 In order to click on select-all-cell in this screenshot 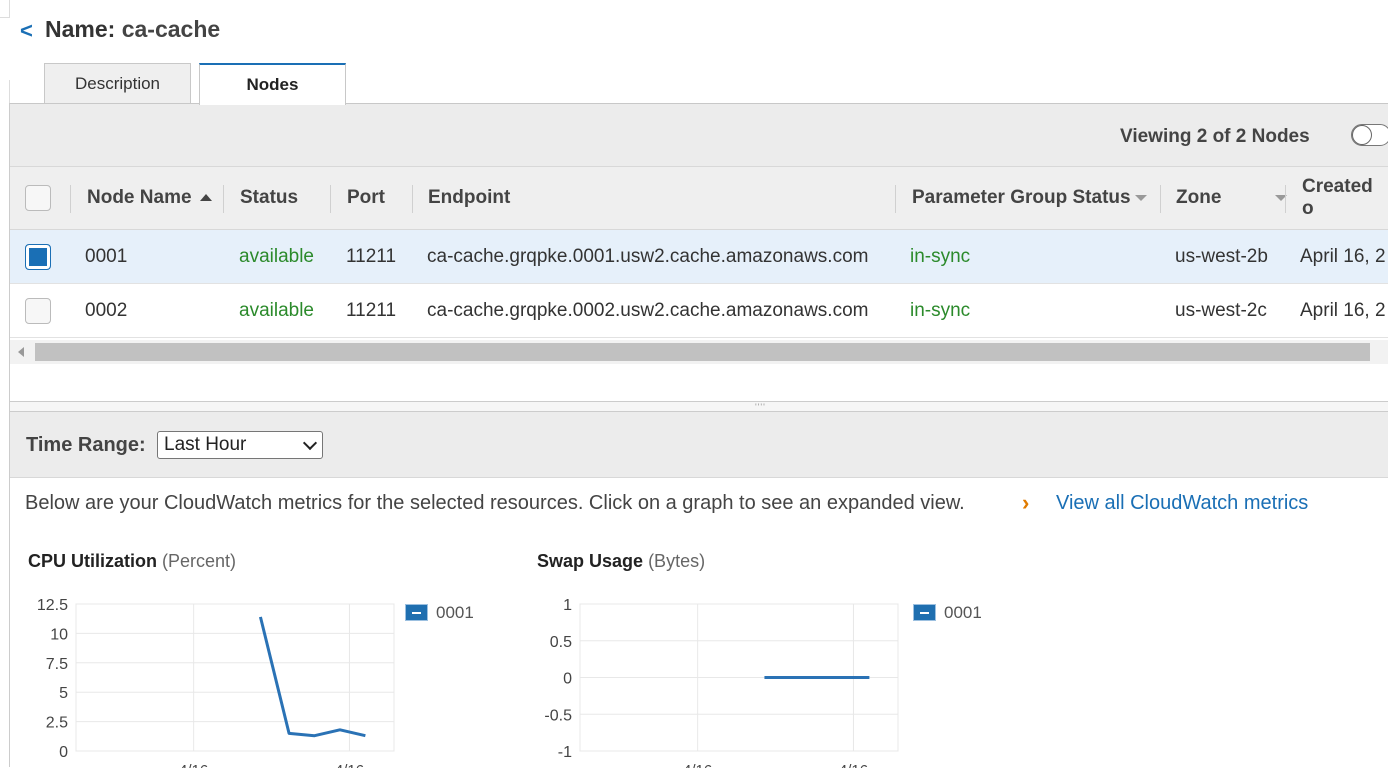, I will do `click(38, 198)`.